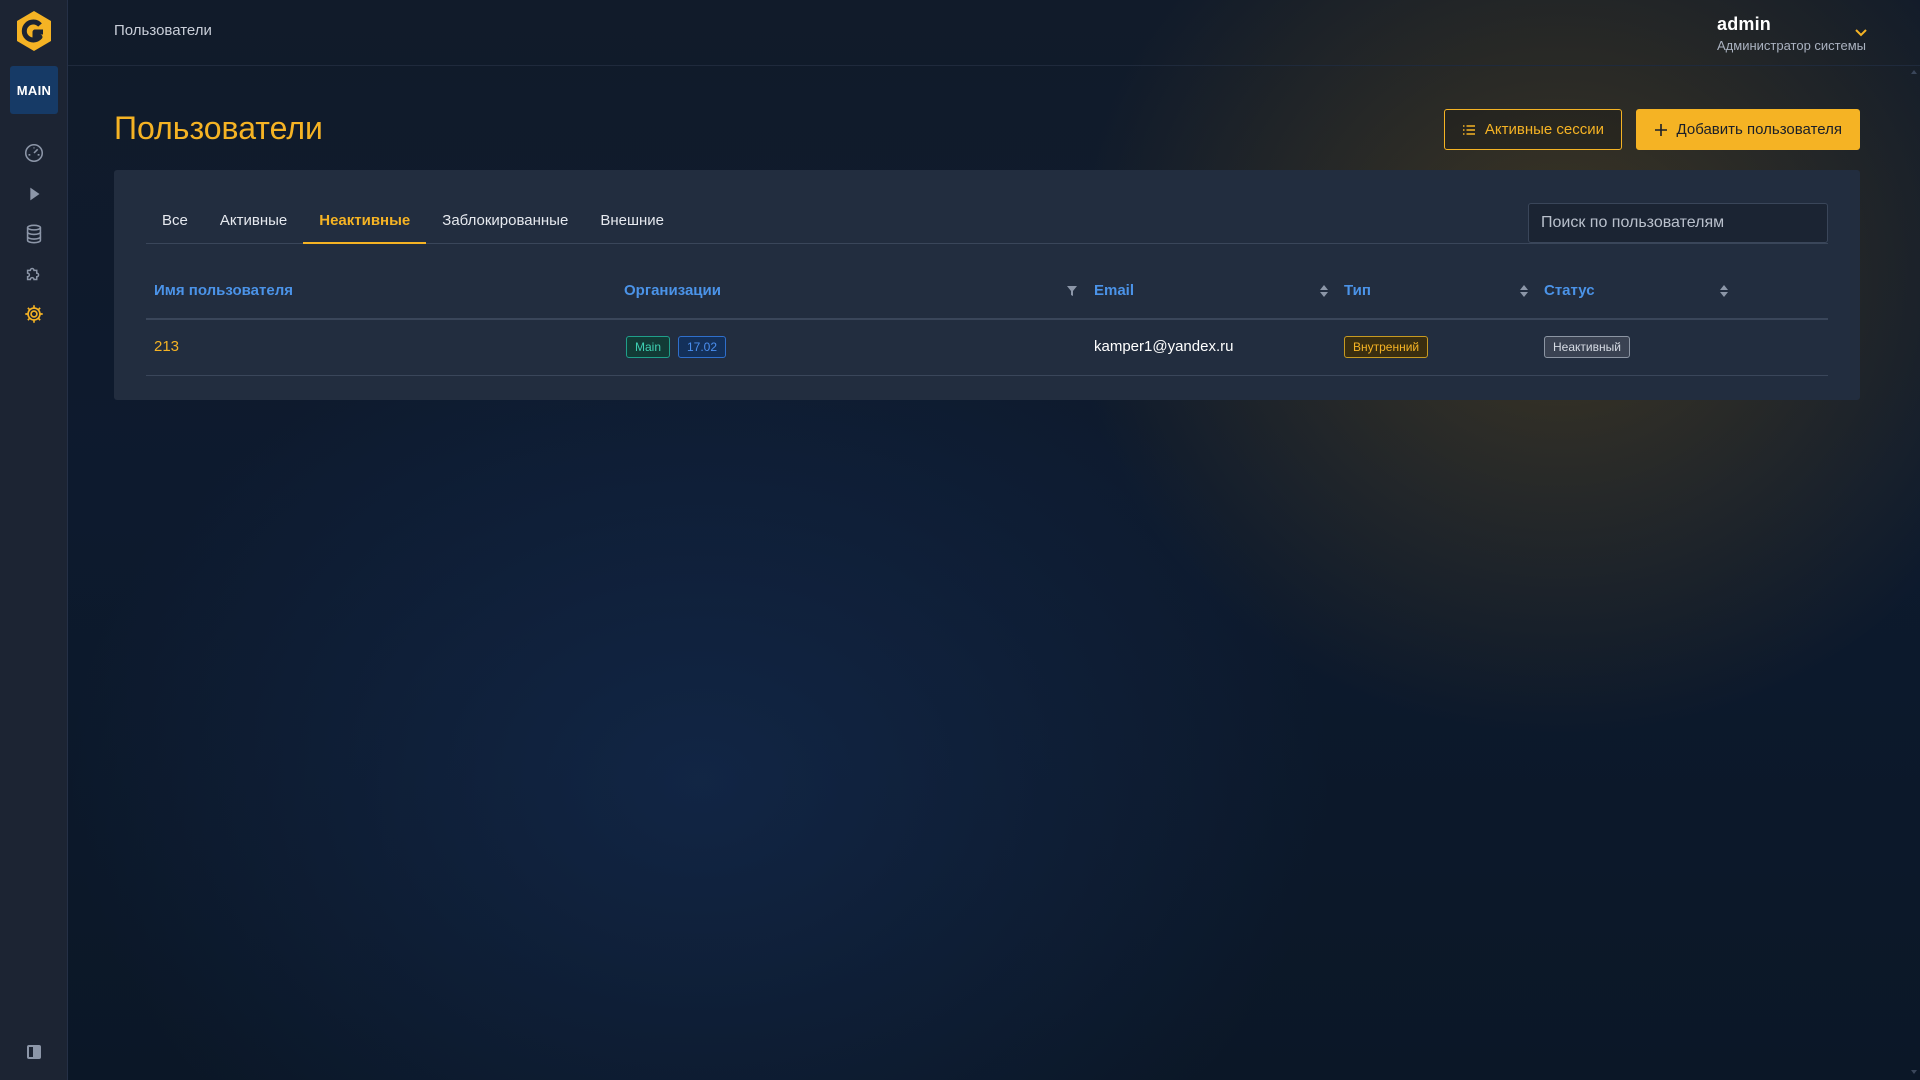 This screenshot has width=1920, height=1080. What do you see at coordinates (994, 33) in the screenshot?
I see `topbar: Пользователи admin Администратор системы` at bounding box center [994, 33].